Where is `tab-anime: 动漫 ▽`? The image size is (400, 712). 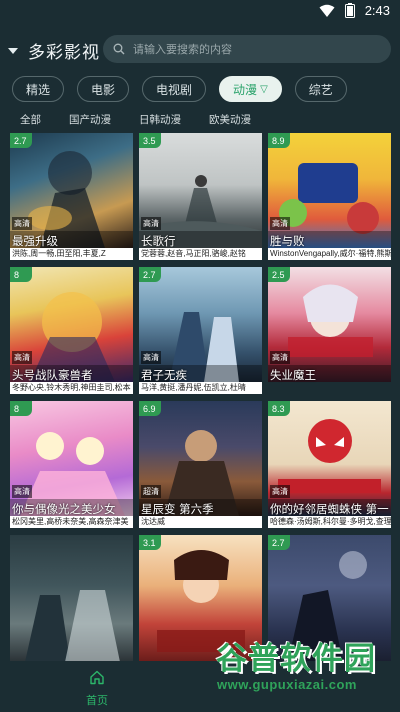 tab-anime: 动漫 ▽ is located at coordinates (250, 89).